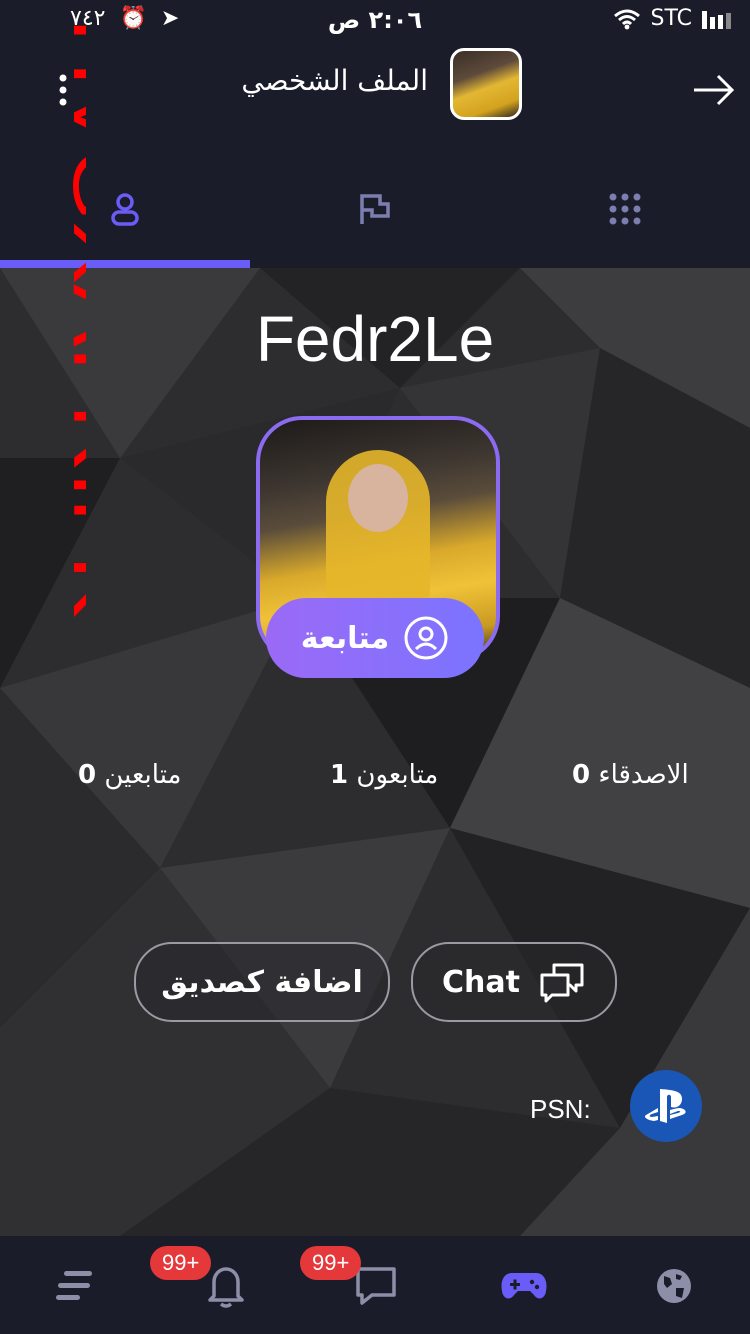 The height and width of the screenshot is (1334, 750). I want to click on watermark-label: HVGXAFRIFK, so click(71, 318).